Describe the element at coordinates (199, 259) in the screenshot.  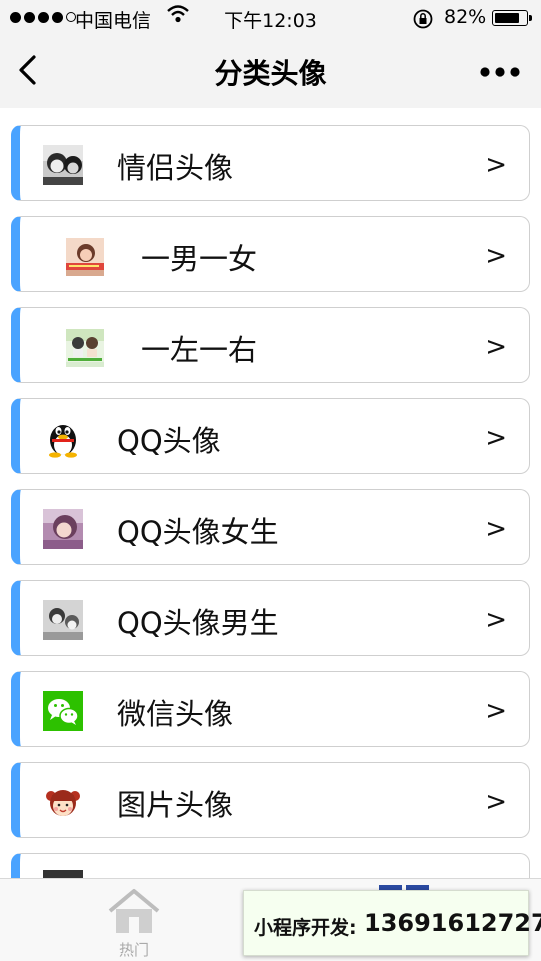
I see `list-item-label: 一男一女` at that location.